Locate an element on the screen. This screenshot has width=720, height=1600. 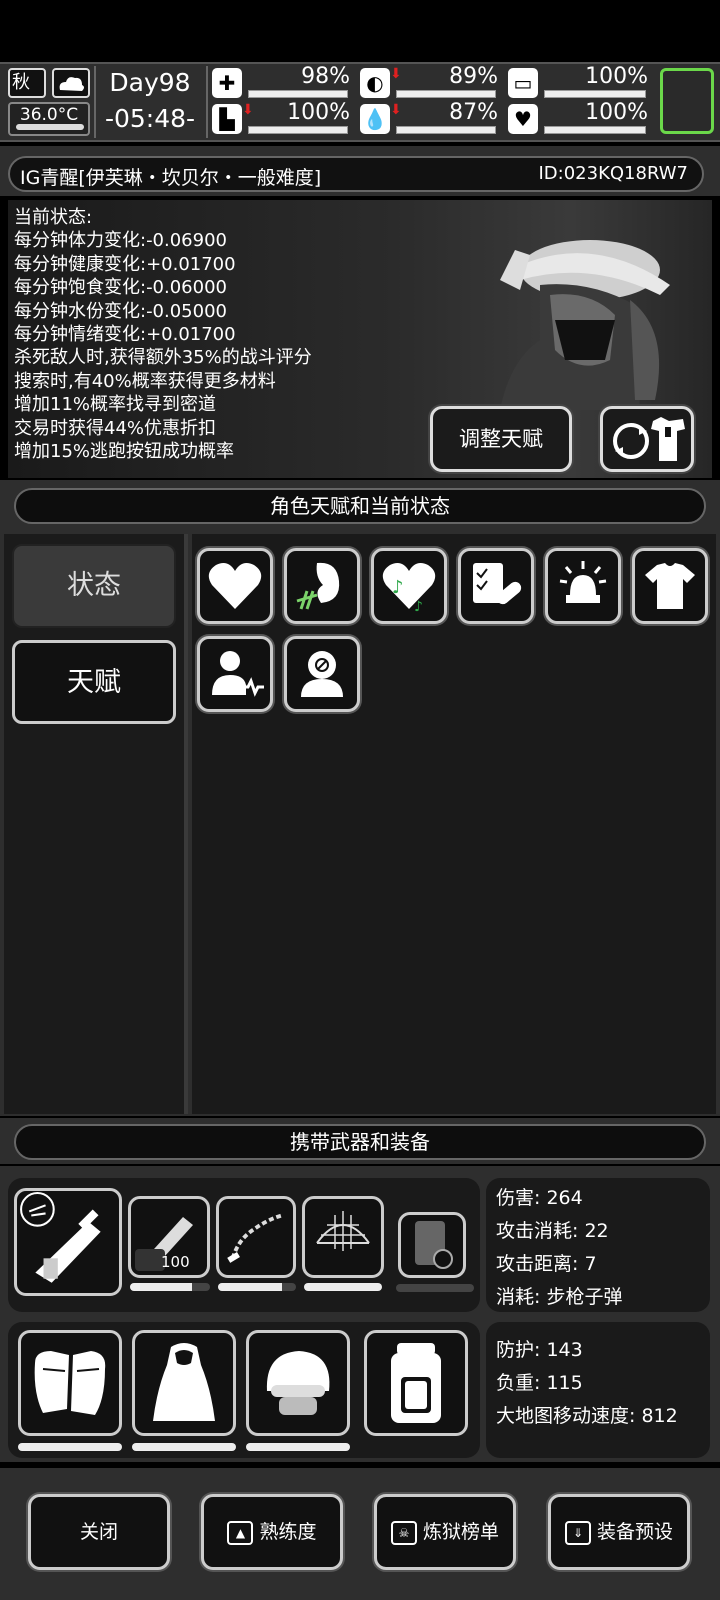
ranking-button: ☠ 炼狱榜单 is located at coordinates (445, 1532).